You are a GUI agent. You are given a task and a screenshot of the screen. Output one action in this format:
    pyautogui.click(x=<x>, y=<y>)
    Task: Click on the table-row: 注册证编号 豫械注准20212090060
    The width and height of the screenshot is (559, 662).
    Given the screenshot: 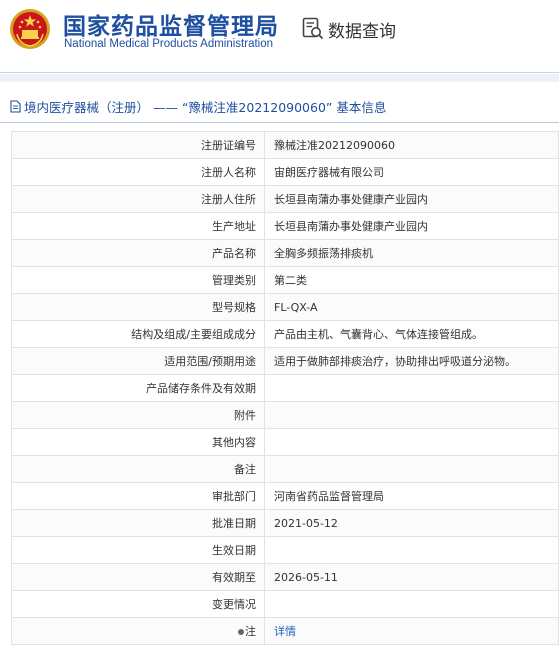 What is the action you would take?
    pyautogui.click(x=285, y=145)
    